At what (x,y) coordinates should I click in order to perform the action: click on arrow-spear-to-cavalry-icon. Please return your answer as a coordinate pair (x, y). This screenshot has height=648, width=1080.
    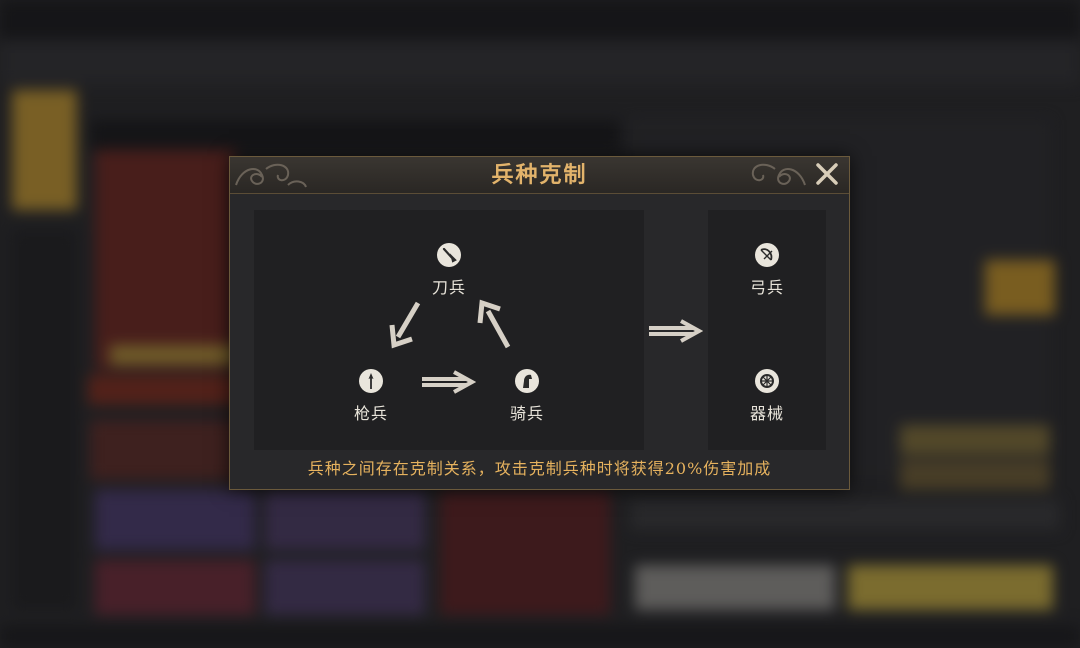
    Looking at the image, I should click on (449, 382).